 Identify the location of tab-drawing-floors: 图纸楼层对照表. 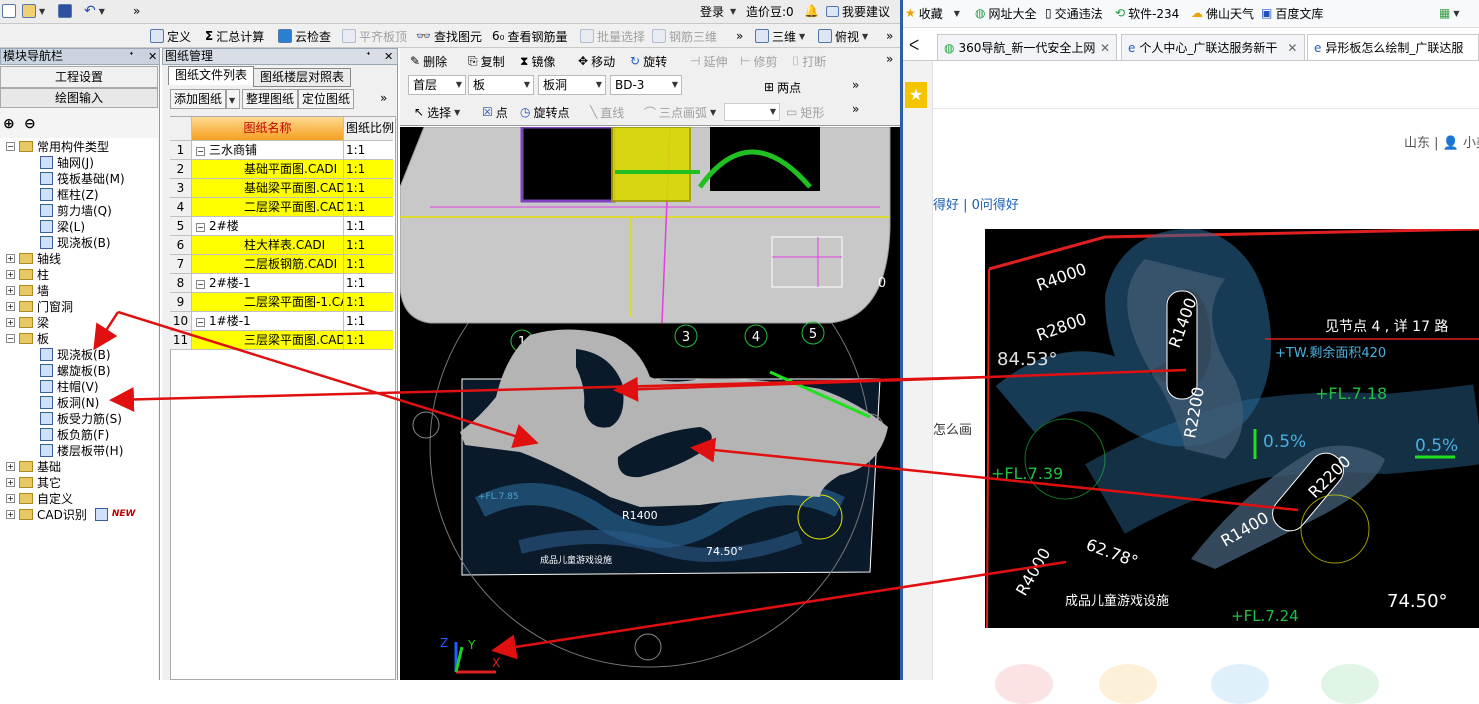
(302, 77).